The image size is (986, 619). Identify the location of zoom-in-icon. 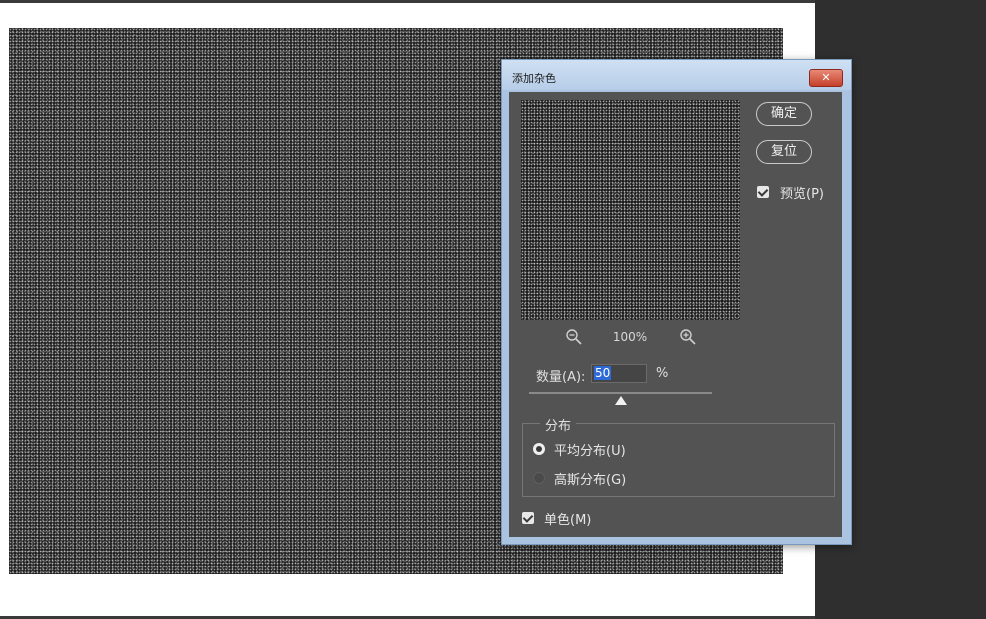
(688, 337).